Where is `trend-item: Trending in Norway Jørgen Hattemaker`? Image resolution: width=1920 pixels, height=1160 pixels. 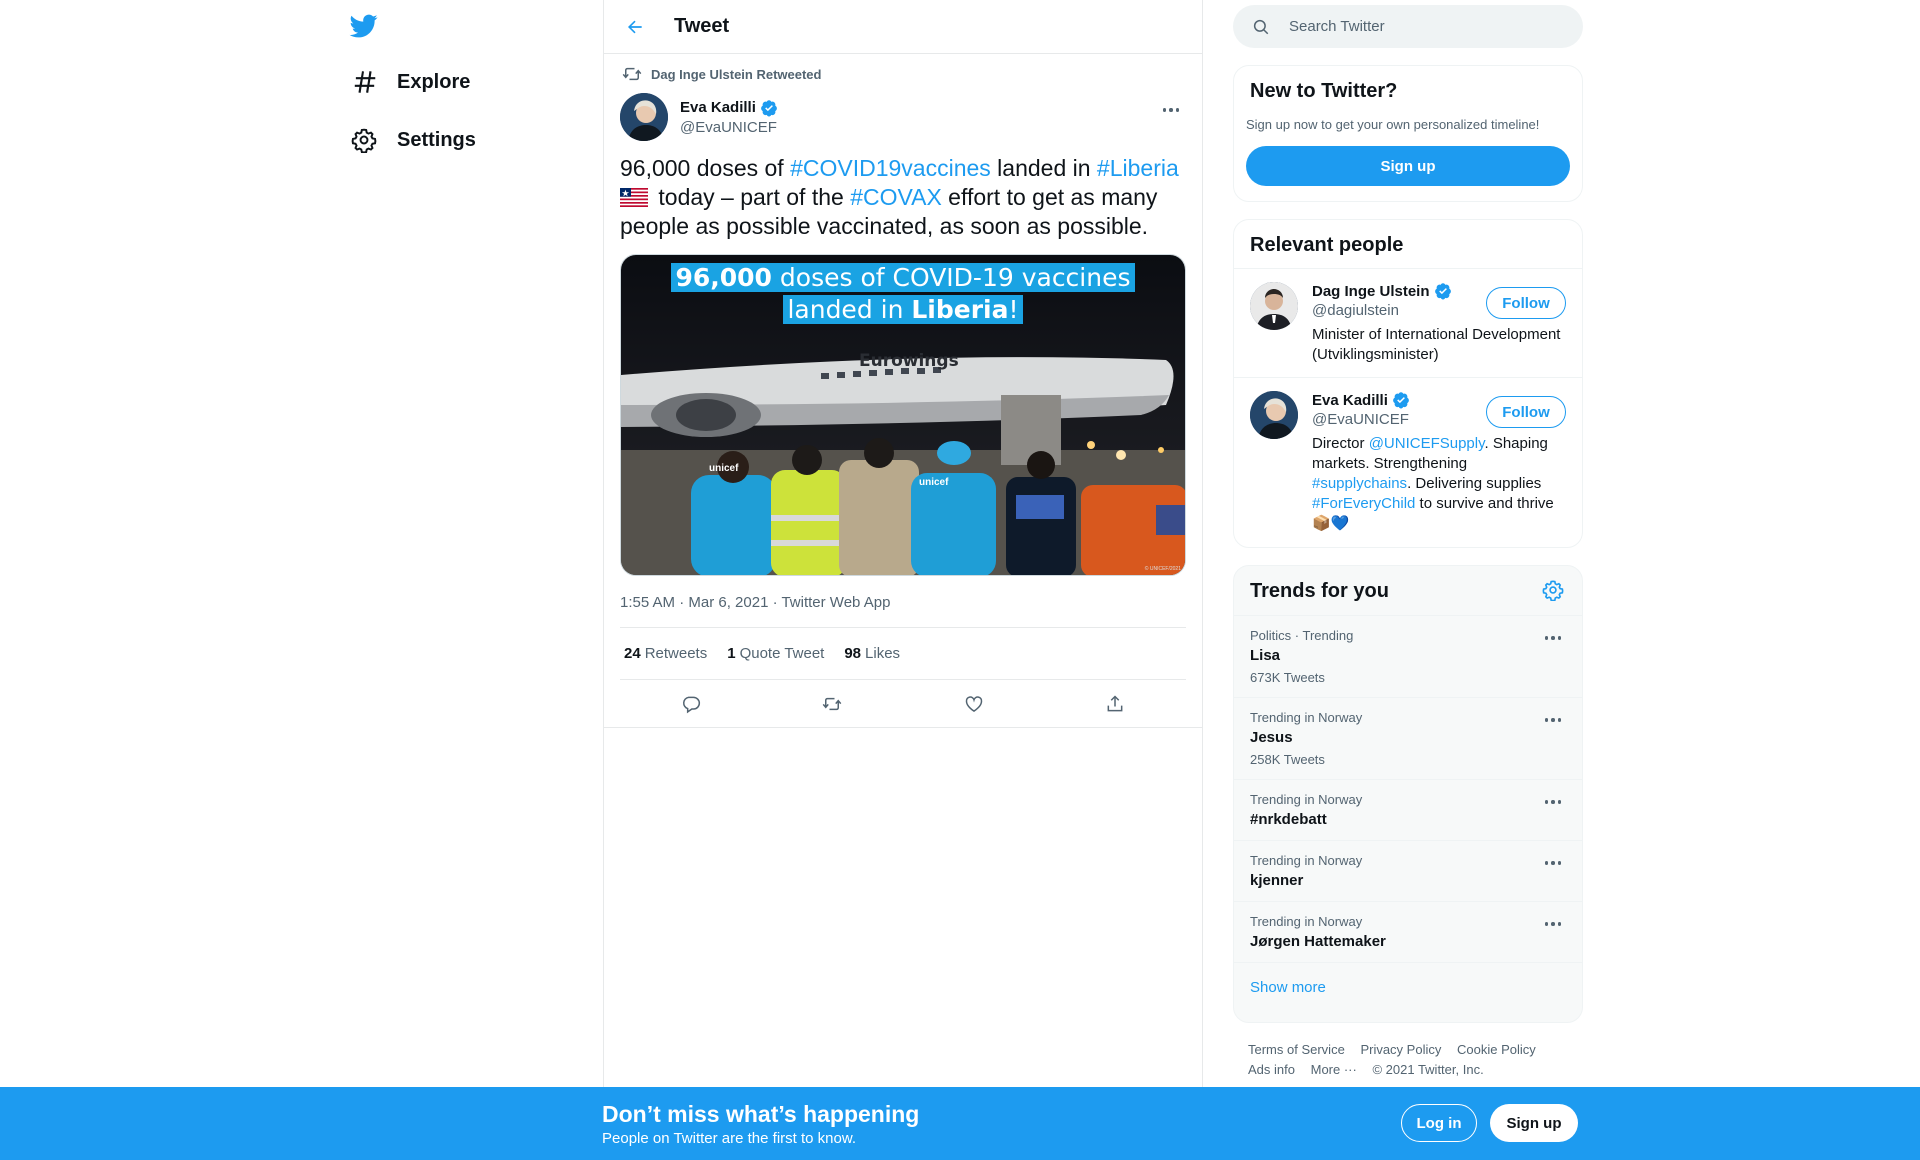
trend-item: Trending in Norway Jørgen Hattemaker is located at coordinates (1408, 932).